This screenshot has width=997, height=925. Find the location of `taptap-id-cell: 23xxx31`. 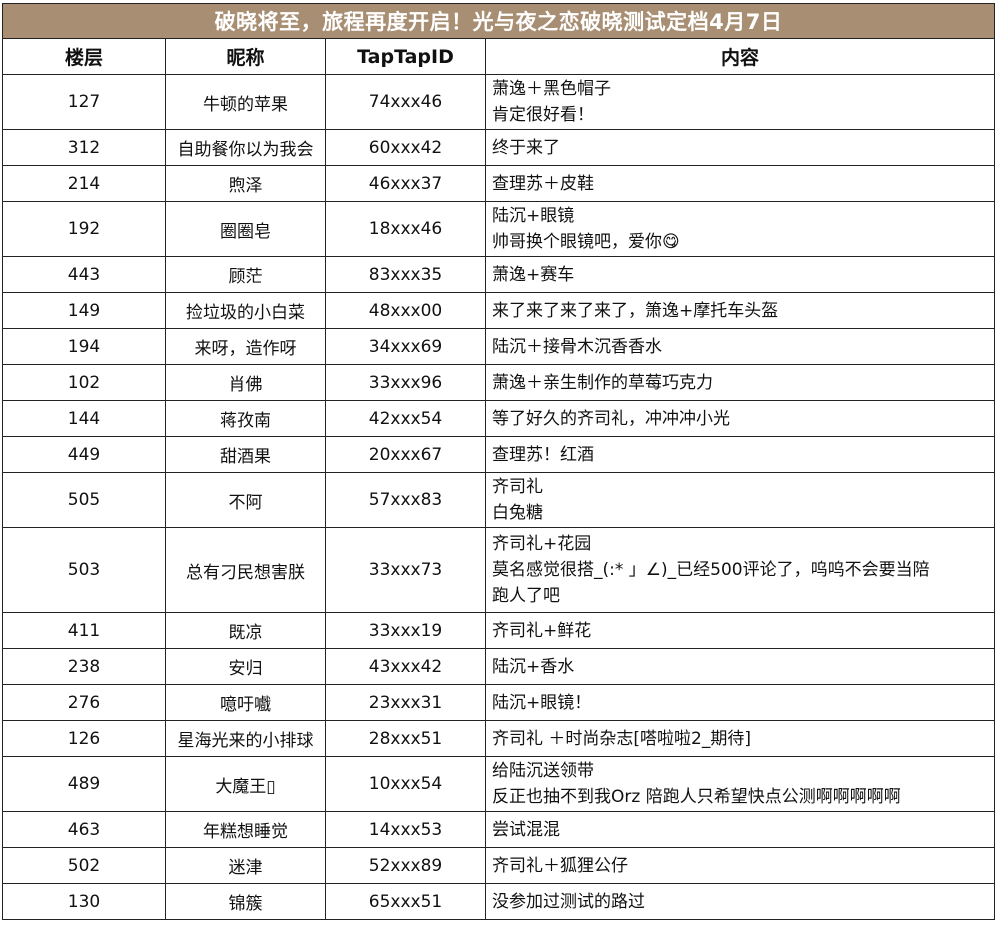

taptap-id-cell: 23xxx31 is located at coordinates (405, 702).